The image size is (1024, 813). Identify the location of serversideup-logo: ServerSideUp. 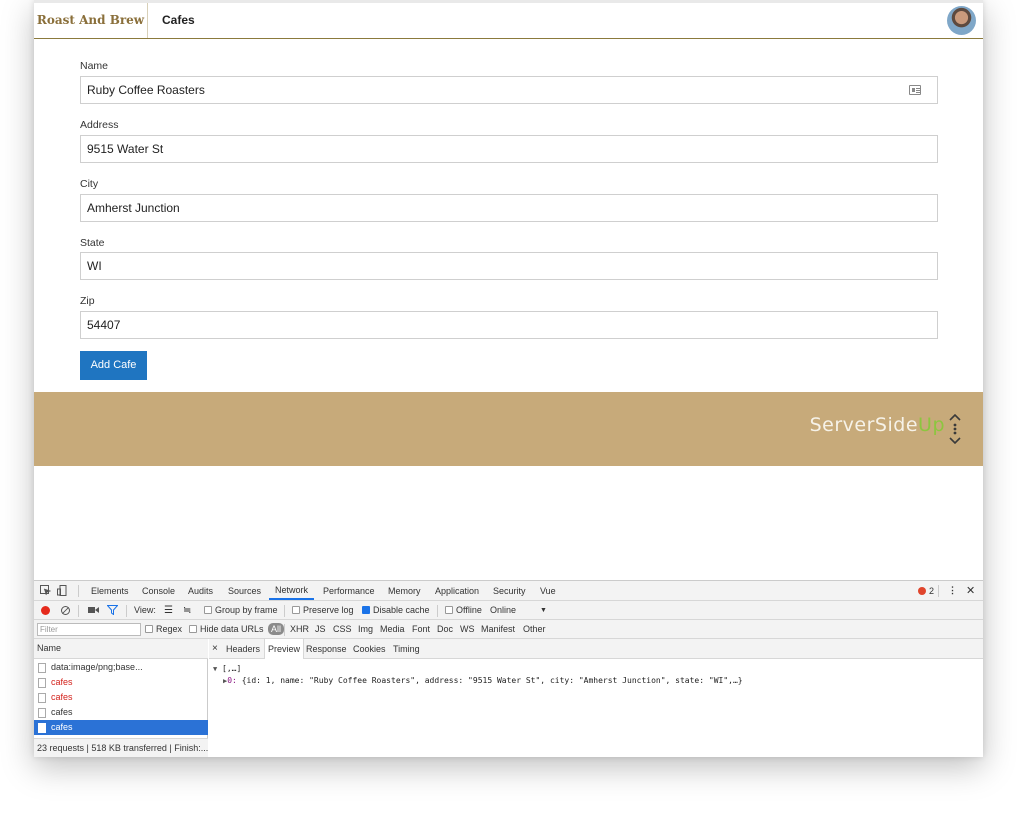
(877, 425).